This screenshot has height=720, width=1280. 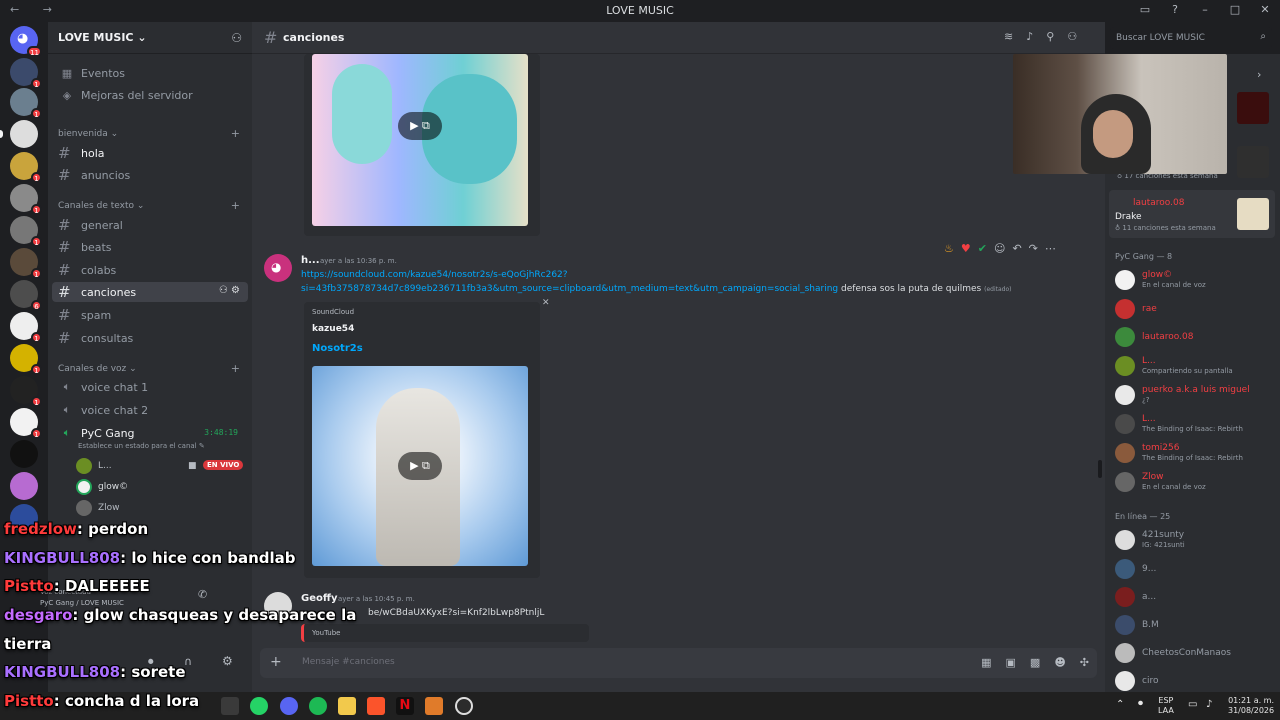 What do you see at coordinates (1137, 625) in the screenshot?
I see `member-row: B.M` at bounding box center [1137, 625].